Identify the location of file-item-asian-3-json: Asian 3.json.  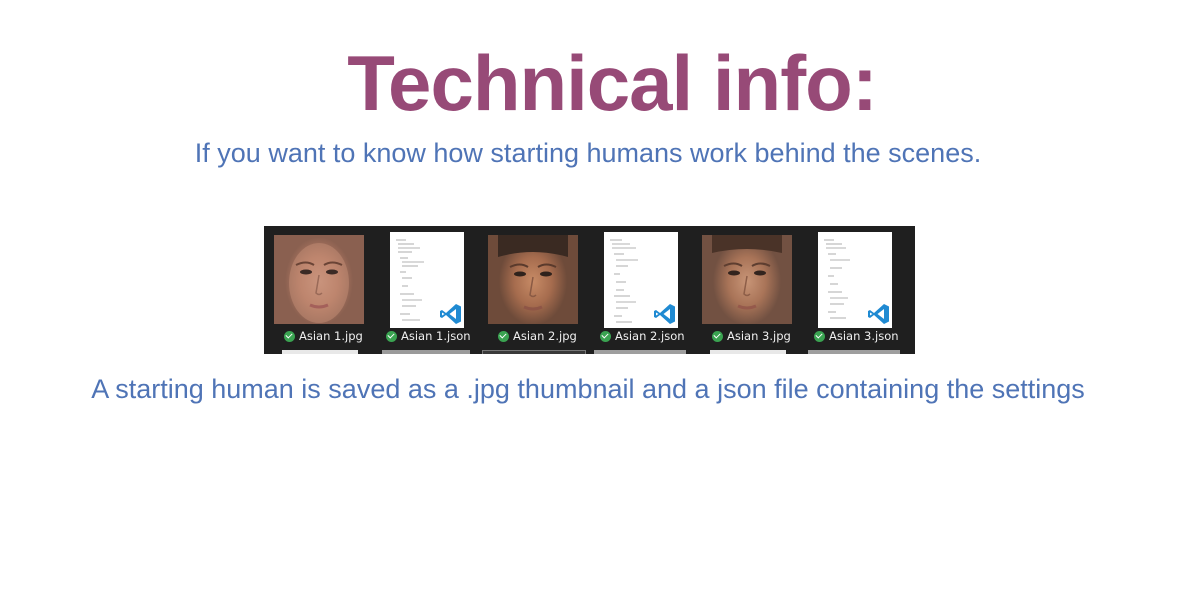
(845, 290).